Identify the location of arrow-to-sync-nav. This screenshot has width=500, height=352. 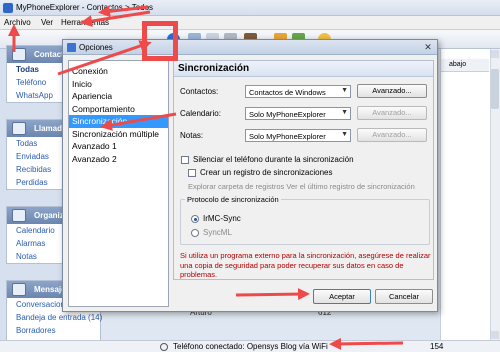
(138, 121).